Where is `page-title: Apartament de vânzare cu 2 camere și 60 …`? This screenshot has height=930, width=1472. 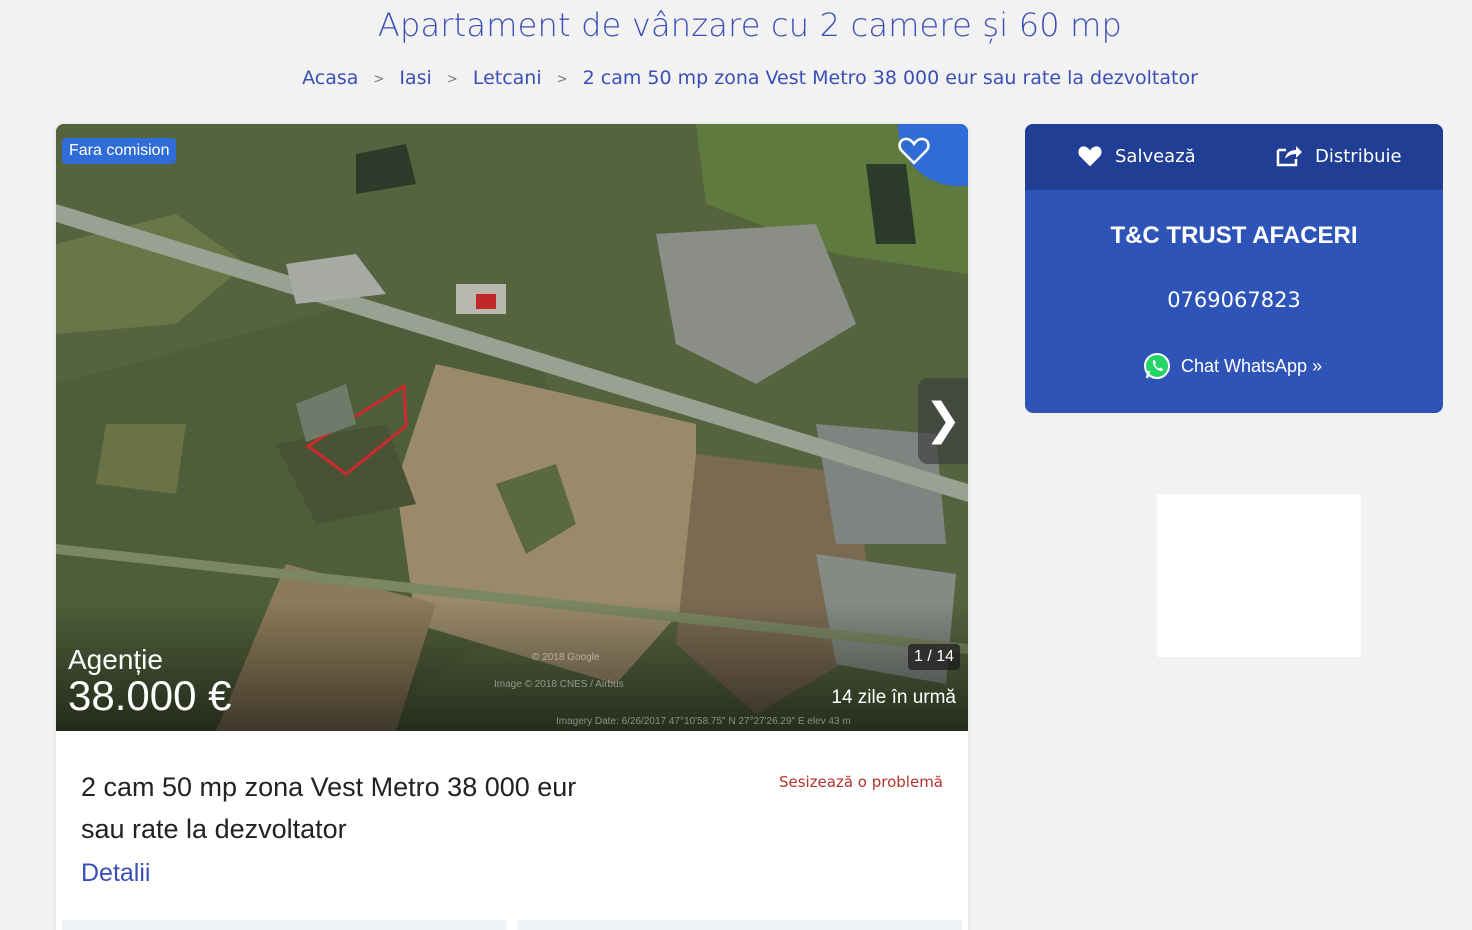 page-title: Apartament de vânzare cu 2 camere și 60 … is located at coordinates (750, 25).